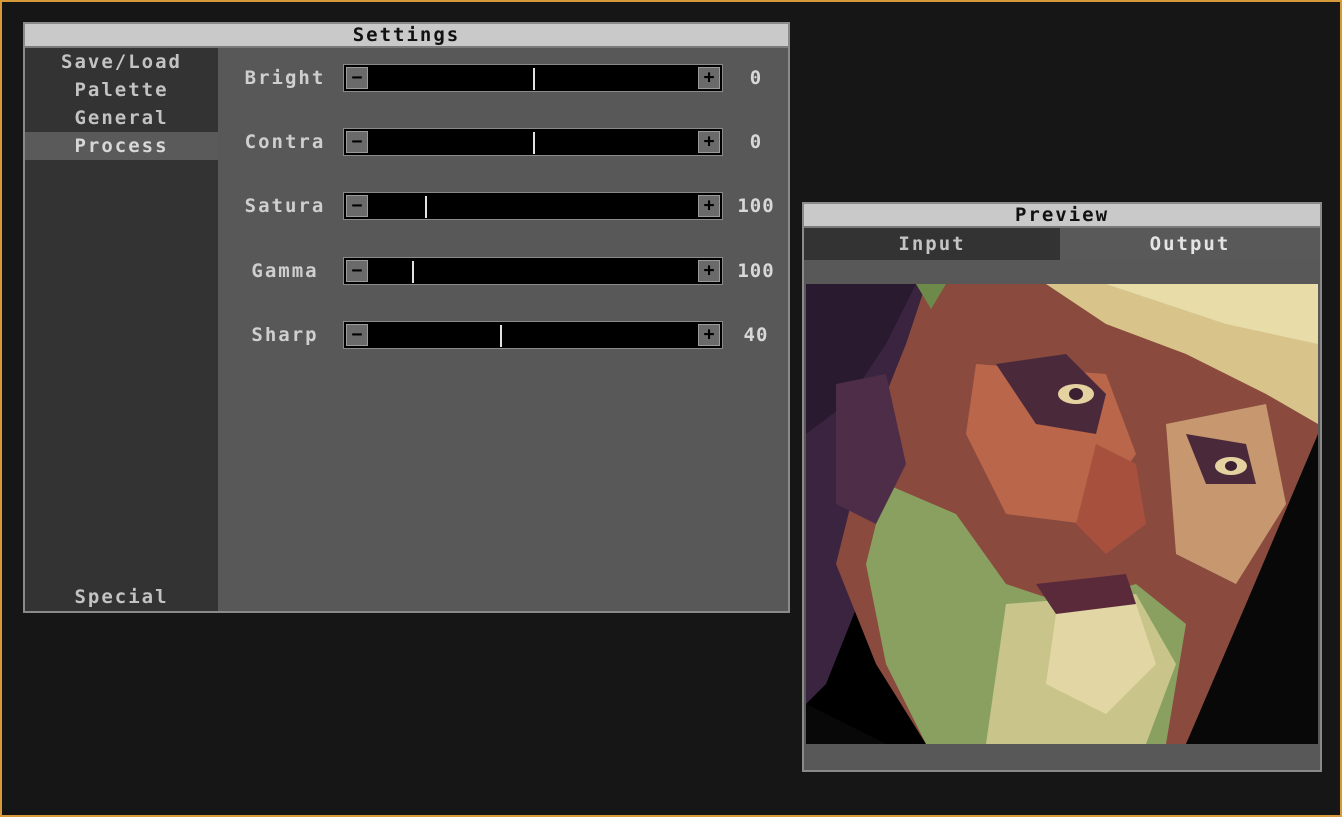 Image resolution: width=1342 pixels, height=817 pixels. What do you see at coordinates (406, 36) in the screenshot?
I see `settings-title: Settings` at bounding box center [406, 36].